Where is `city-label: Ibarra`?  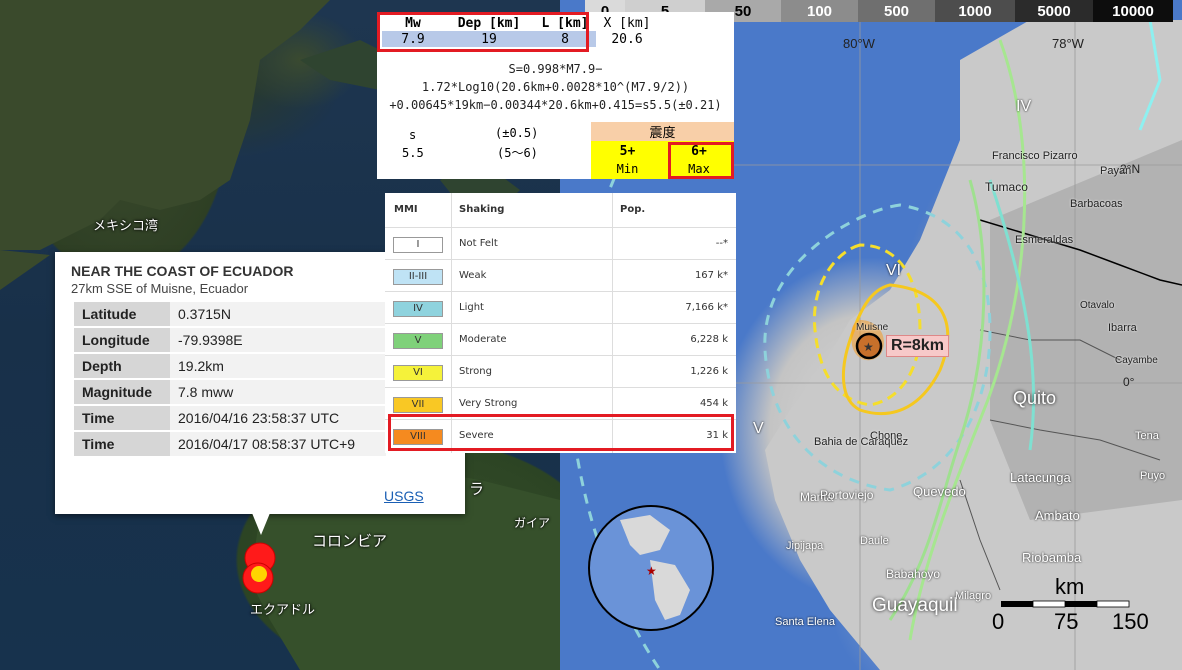 city-label: Ibarra is located at coordinates (1122, 328).